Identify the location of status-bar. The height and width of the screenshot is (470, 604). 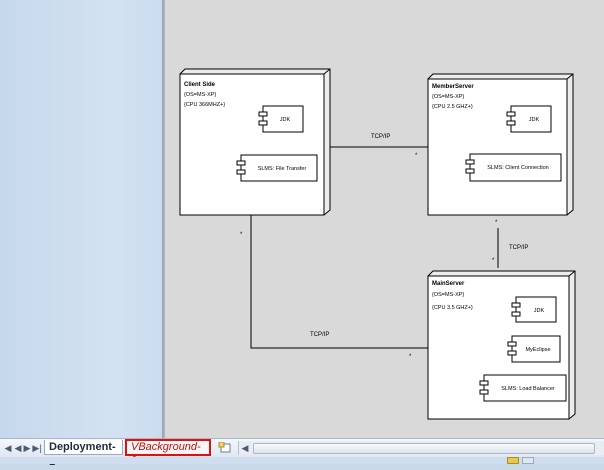
(302, 460).